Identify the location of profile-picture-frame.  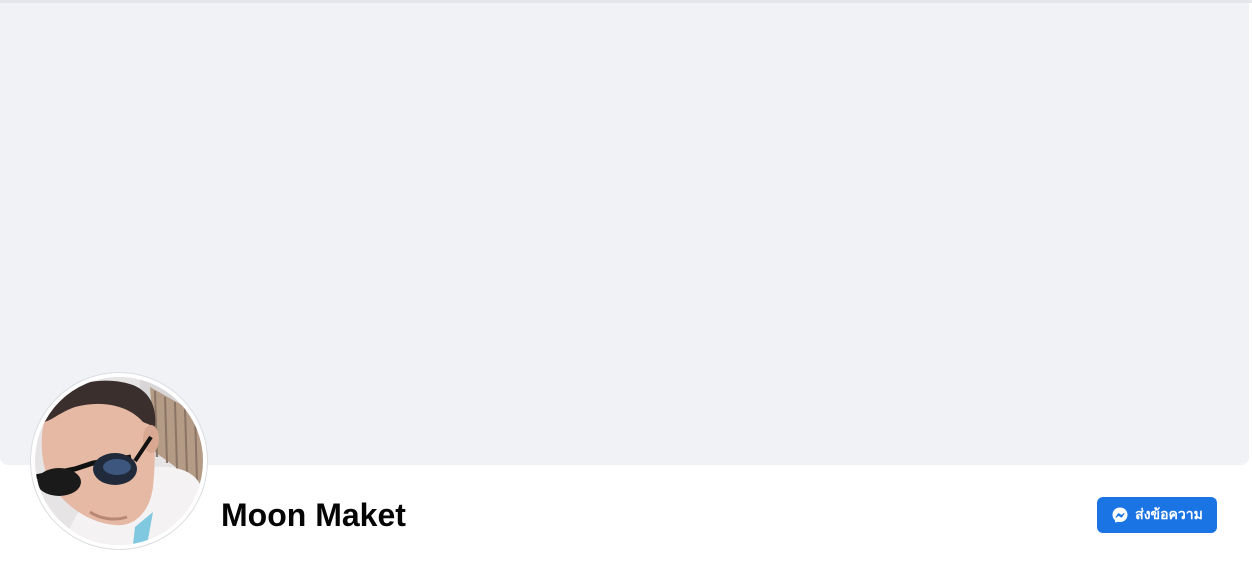
(119, 461).